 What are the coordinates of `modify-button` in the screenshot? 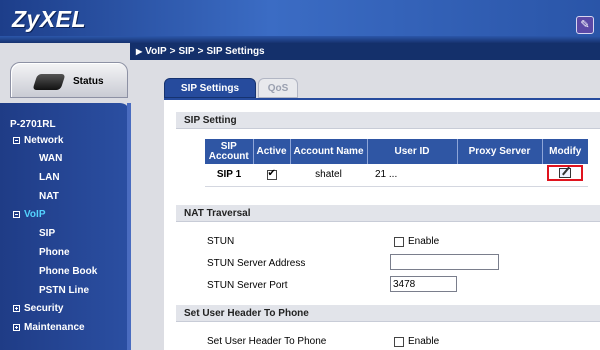 It's located at (565, 173).